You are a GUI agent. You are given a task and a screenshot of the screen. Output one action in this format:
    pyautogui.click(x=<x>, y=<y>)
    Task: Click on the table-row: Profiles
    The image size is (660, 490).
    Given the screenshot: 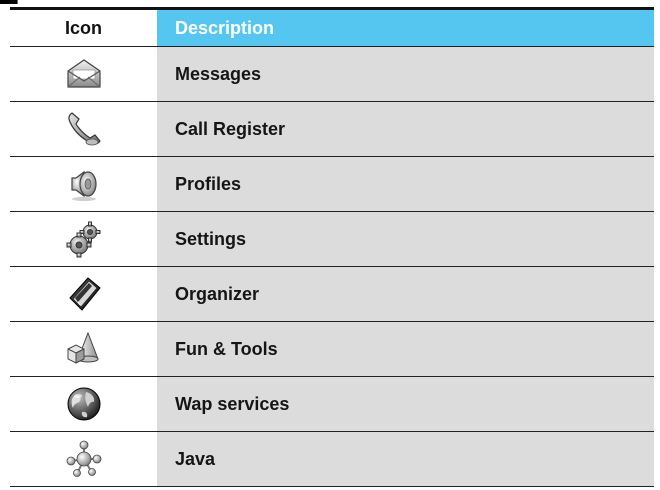 What is the action you would take?
    pyautogui.click(x=332, y=184)
    